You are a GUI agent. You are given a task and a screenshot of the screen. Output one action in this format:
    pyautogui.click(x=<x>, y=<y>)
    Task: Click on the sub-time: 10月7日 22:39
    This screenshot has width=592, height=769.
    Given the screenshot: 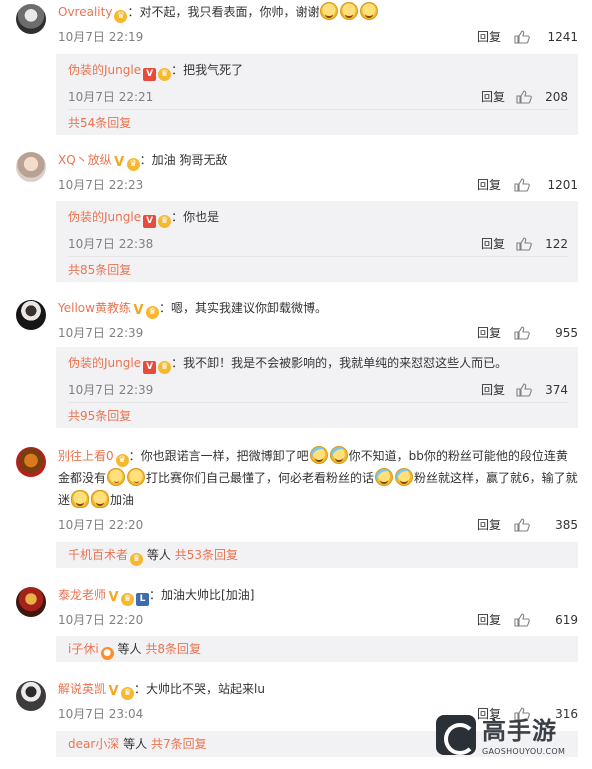 What is the action you would take?
    pyautogui.click(x=111, y=390)
    